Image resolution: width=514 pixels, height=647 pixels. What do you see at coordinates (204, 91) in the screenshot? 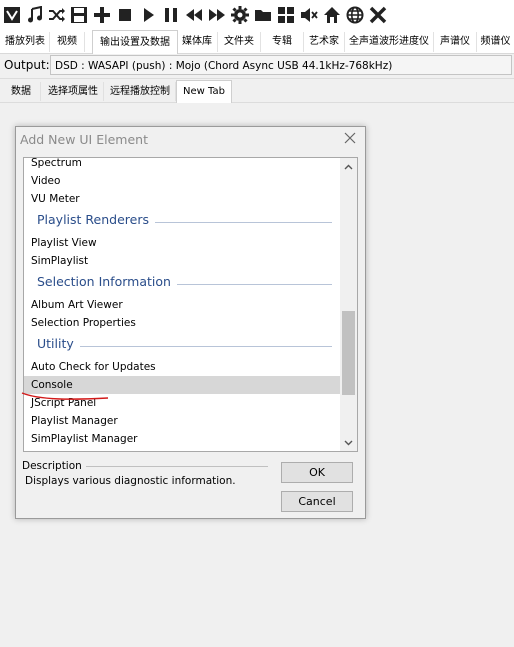
I see `tab-new-tab: New Tab` at bounding box center [204, 91].